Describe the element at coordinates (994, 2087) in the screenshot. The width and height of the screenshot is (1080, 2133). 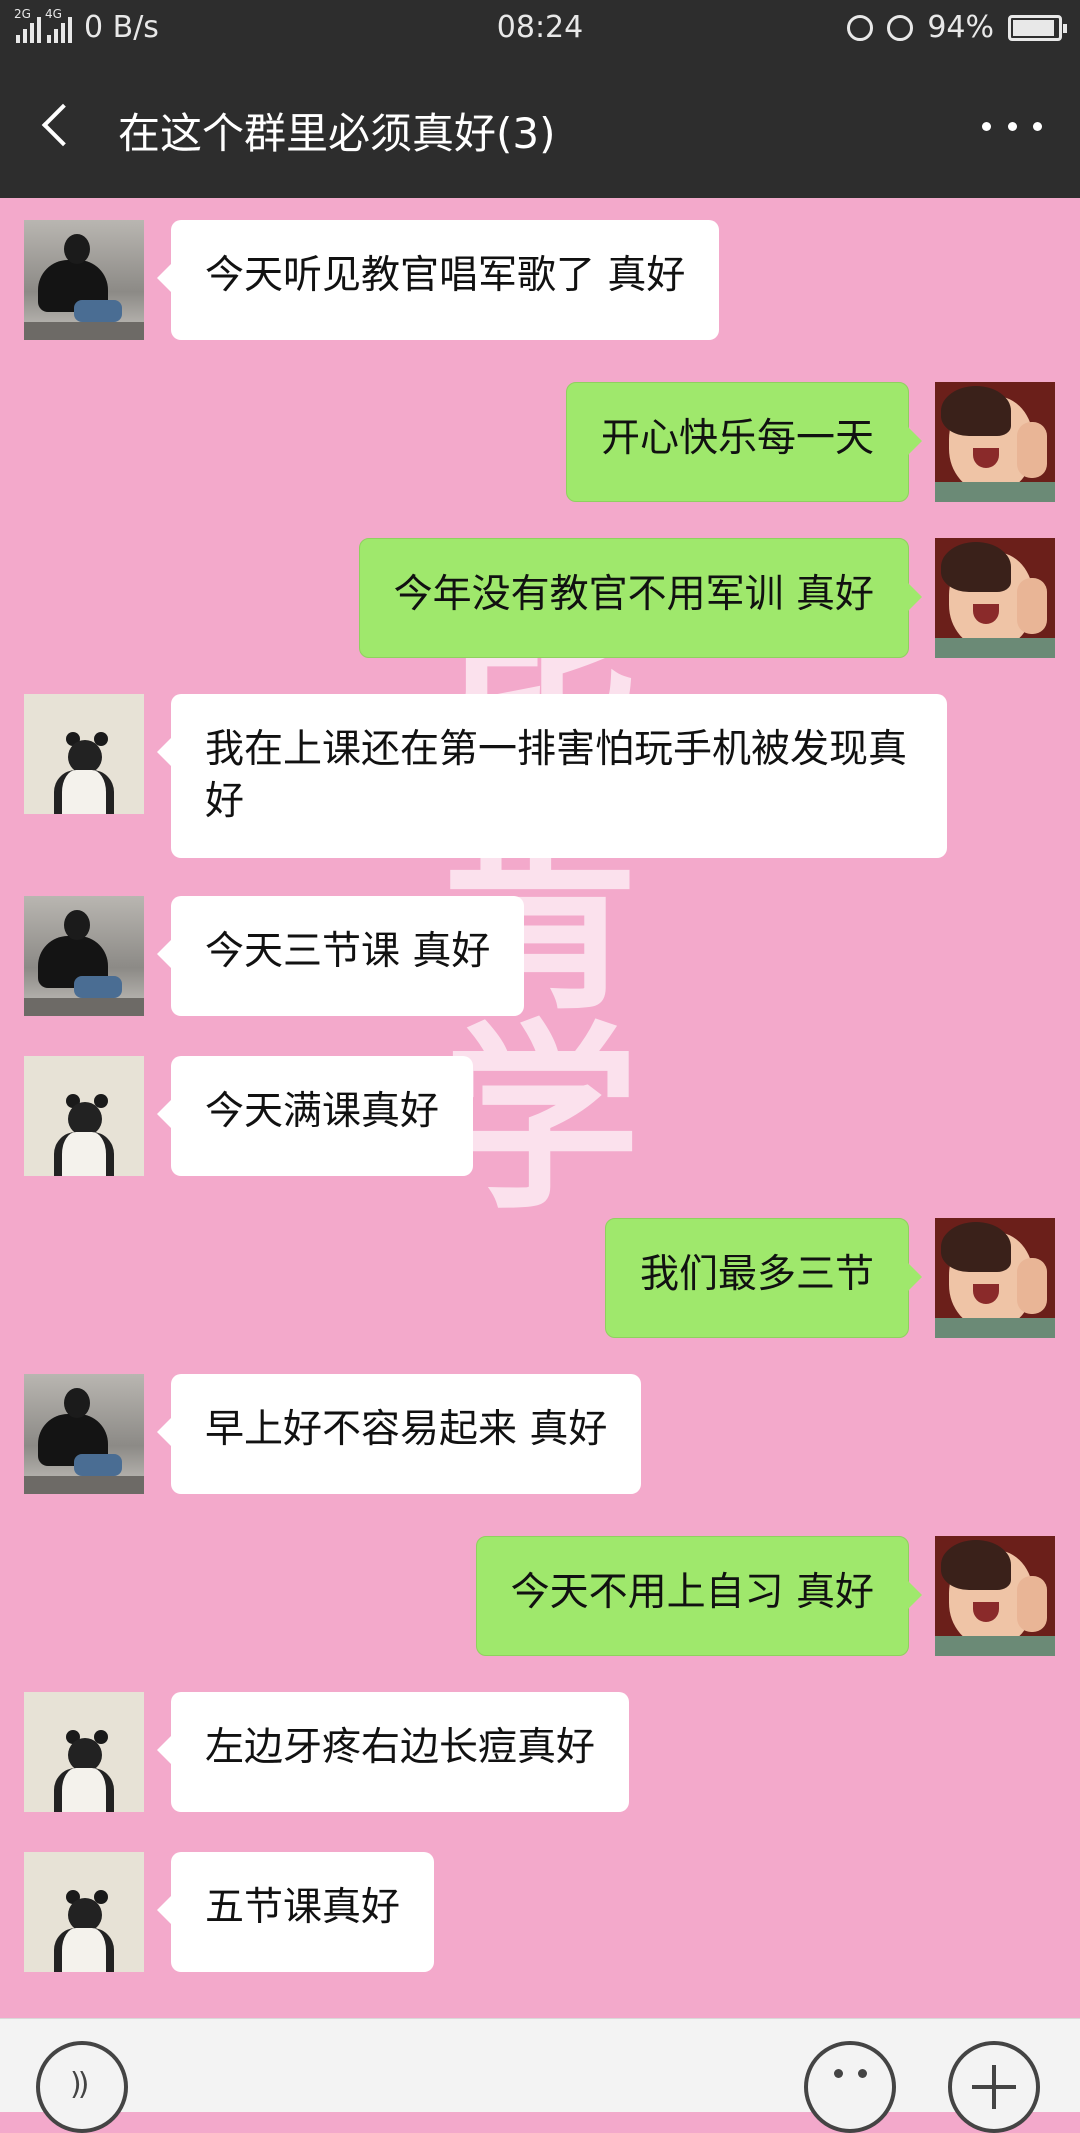
I see `more-attachments-button` at that location.